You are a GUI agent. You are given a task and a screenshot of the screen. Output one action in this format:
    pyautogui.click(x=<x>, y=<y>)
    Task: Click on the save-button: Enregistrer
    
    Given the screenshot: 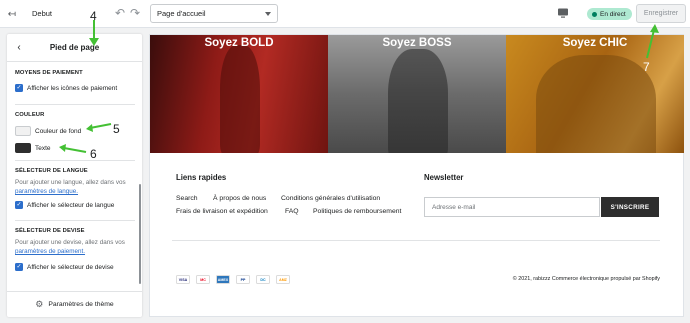 What is the action you would take?
    pyautogui.click(x=661, y=13)
    